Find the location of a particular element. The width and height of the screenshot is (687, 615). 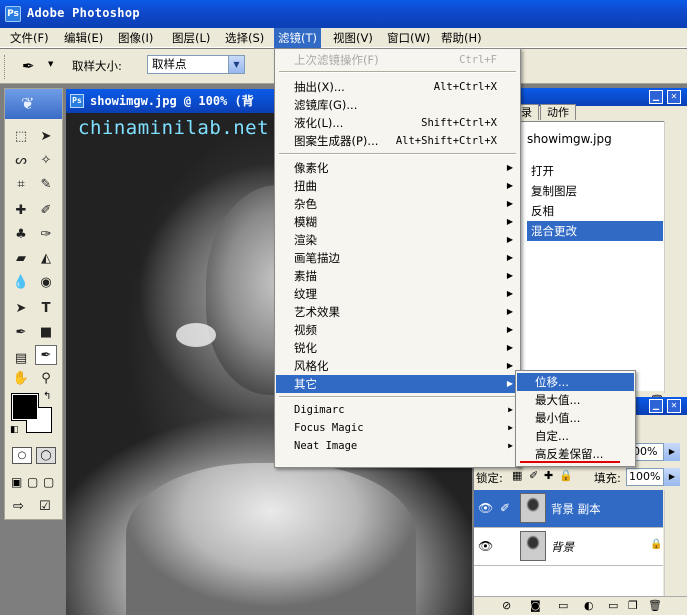

brush-tool-icon: ✐ is located at coordinates (46, 211).